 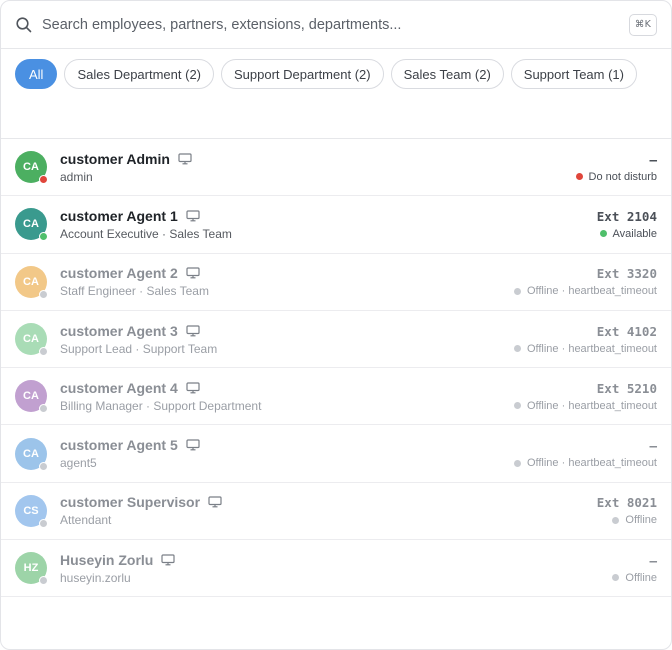 I want to click on extension: Ext 2104, so click(x=626, y=216).